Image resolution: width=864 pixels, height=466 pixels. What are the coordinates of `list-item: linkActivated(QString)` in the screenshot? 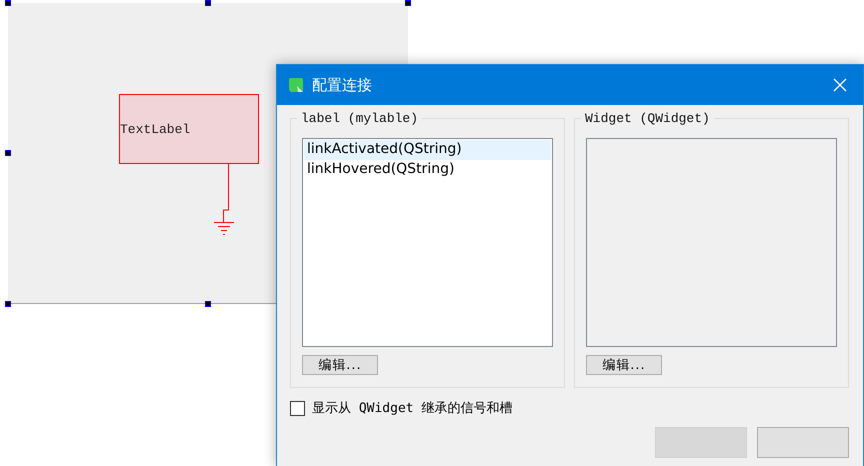 It's located at (427, 150).